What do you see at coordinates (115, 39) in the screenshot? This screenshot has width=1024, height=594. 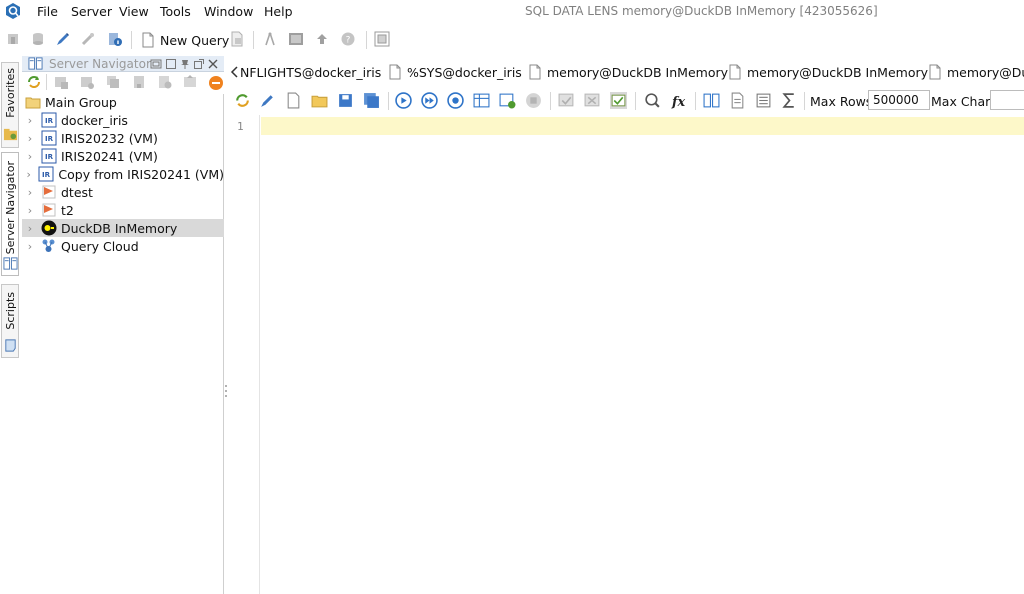 I see `server-info-icon` at bounding box center [115, 39].